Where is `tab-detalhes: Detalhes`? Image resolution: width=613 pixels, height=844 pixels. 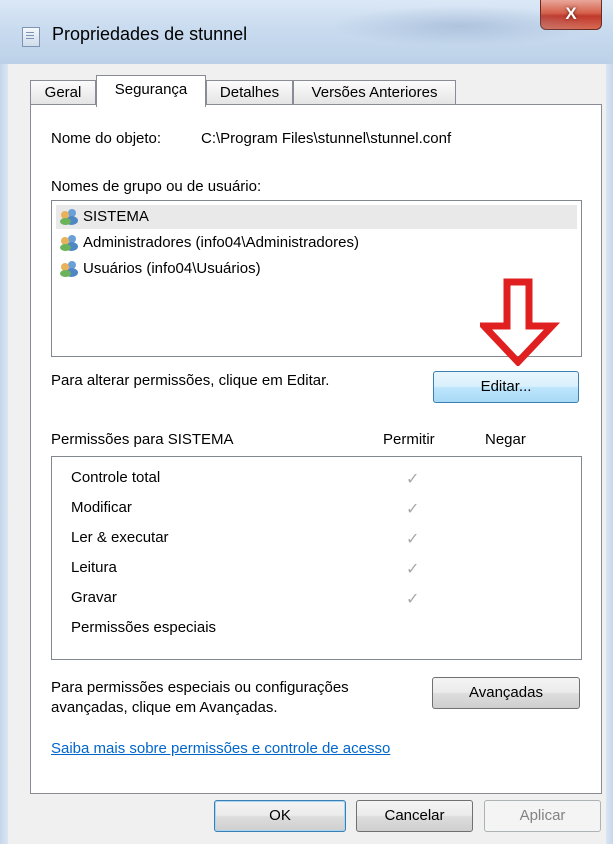 tab-detalhes: Detalhes is located at coordinates (249, 93).